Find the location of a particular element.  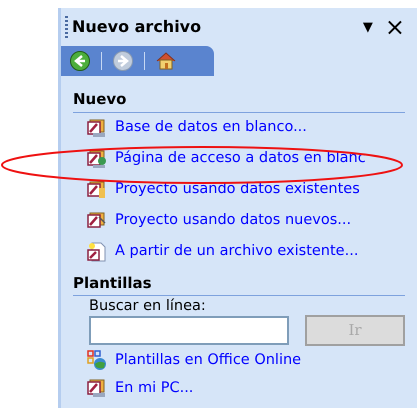

back-button is located at coordinates (80, 61).